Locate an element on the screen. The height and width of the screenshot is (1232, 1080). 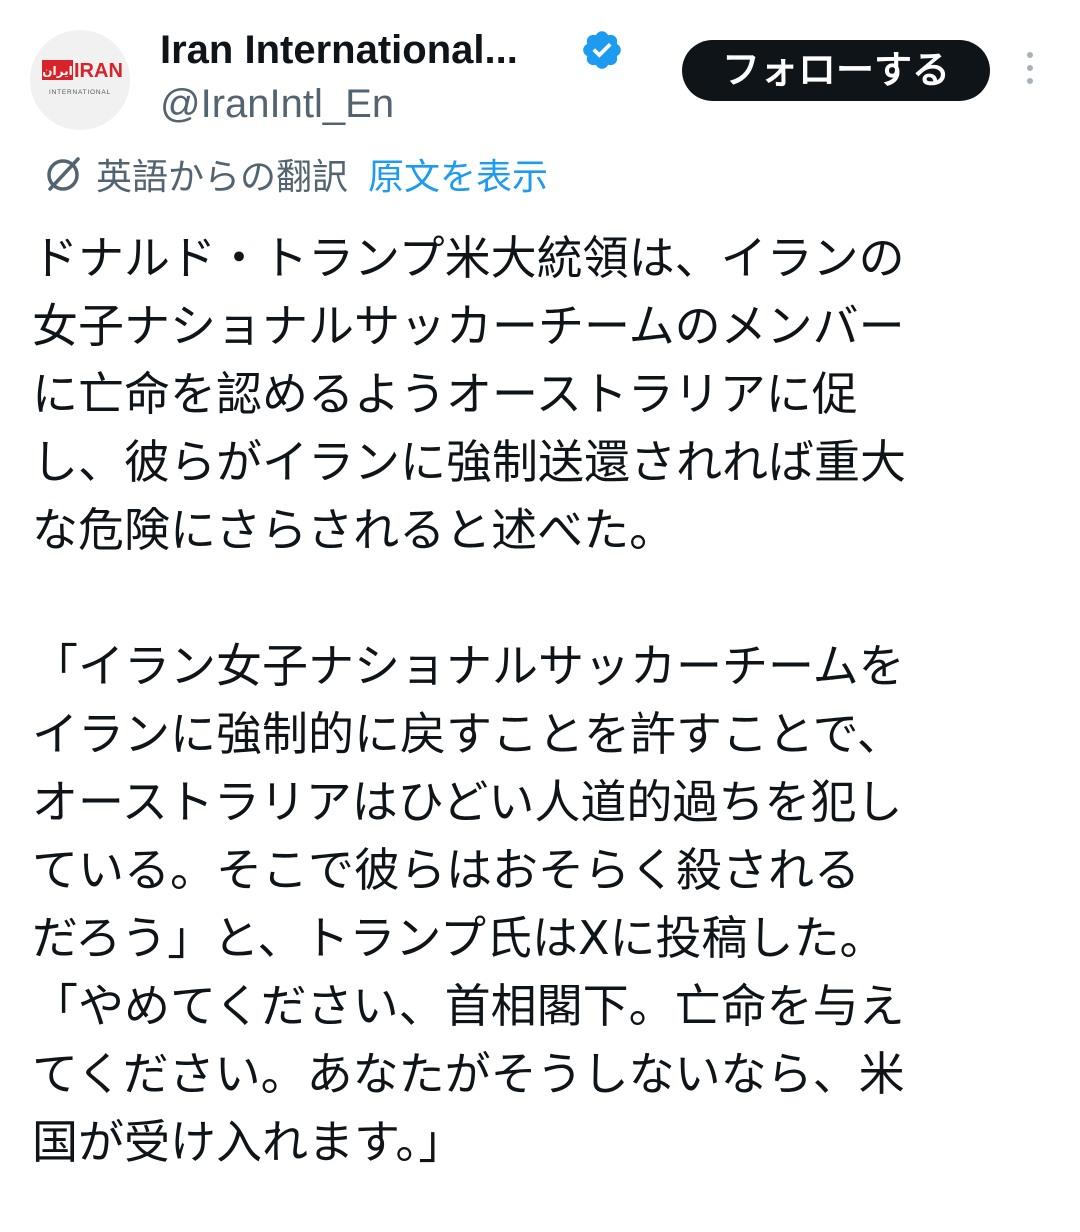
more-options-button is located at coordinates (1030, 70).